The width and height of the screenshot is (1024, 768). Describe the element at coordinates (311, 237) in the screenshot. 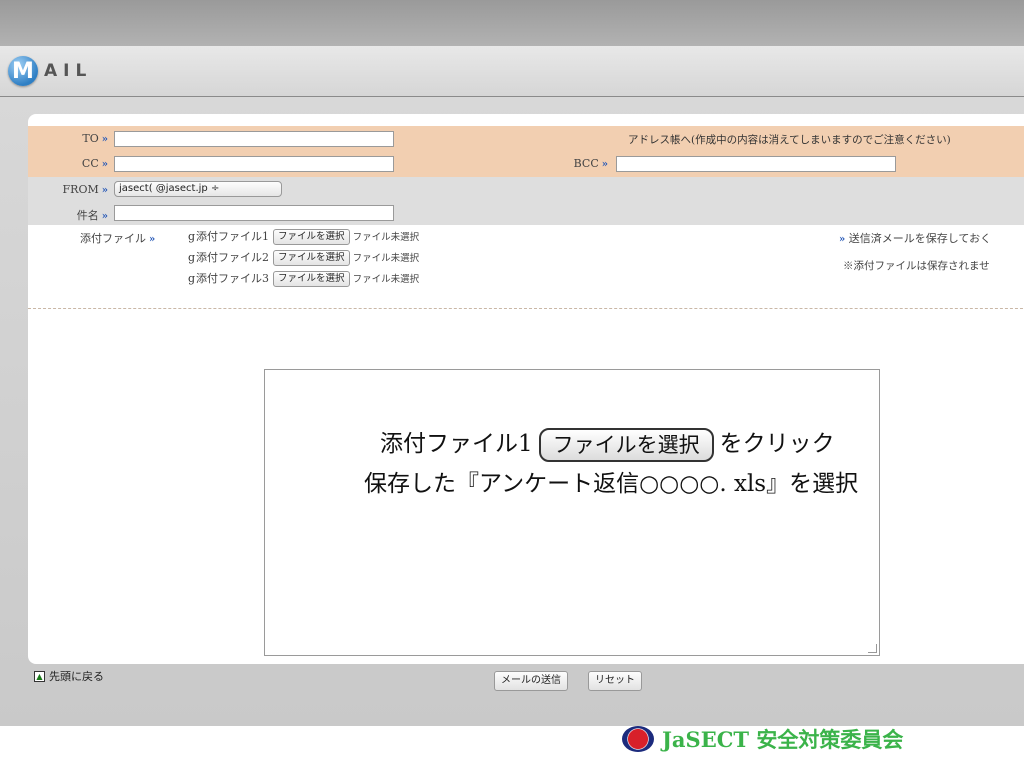

I see `choose-file-button-1: ファイルを選択` at that location.